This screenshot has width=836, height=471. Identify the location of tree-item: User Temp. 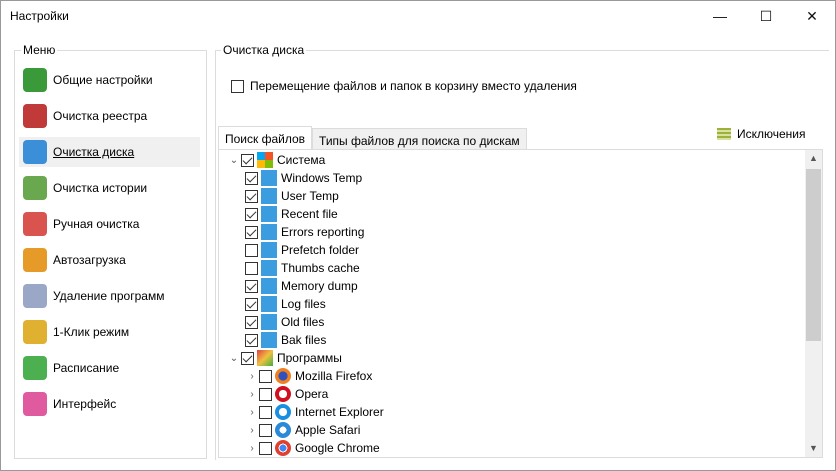
(292, 196).